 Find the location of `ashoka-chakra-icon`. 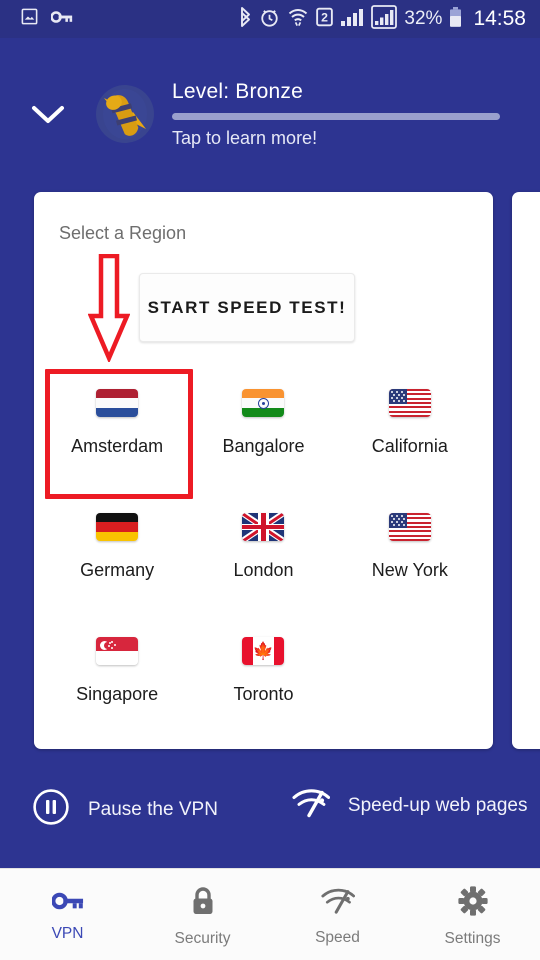

ashoka-chakra-icon is located at coordinates (263, 403).